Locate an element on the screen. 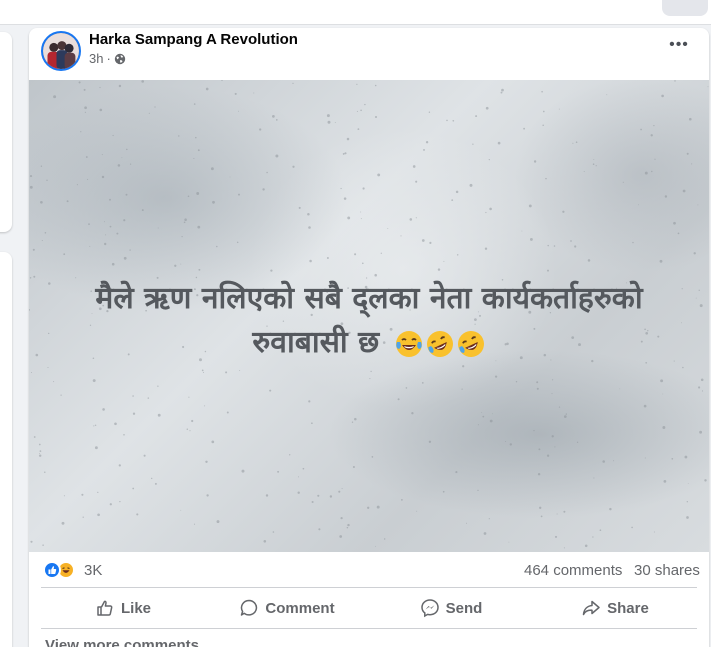 Image resolution: width=711 pixels, height=647 pixels. post-meta: 3h · is located at coordinates (107, 58).